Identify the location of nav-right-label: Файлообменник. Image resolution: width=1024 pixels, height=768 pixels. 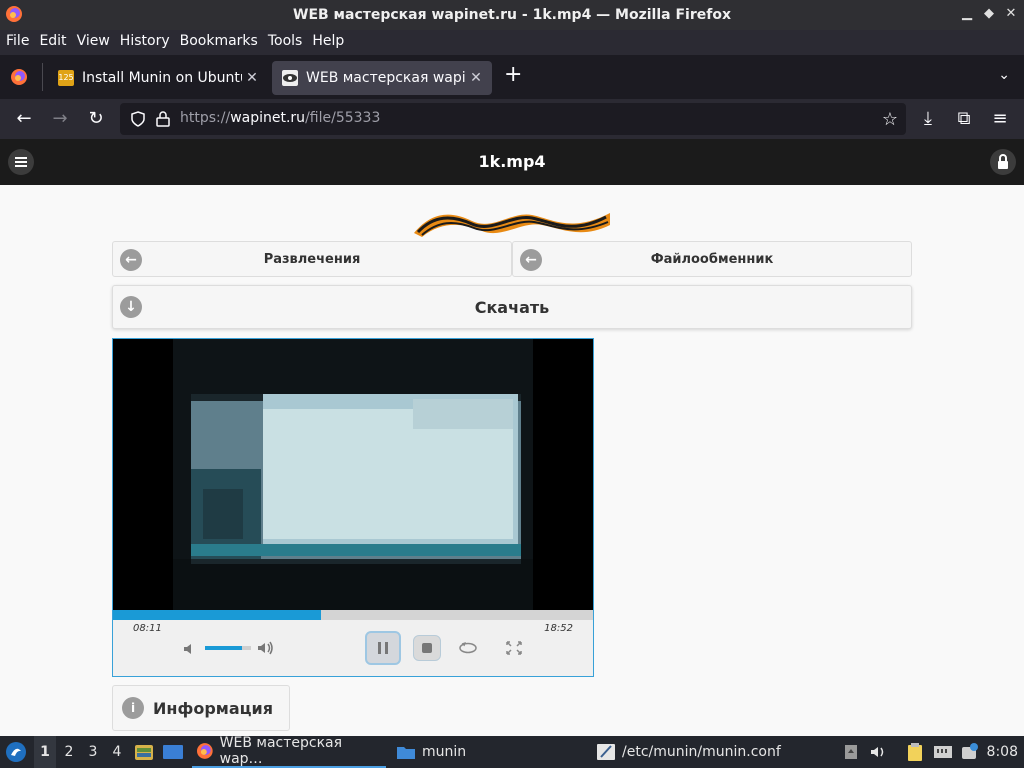
(712, 259).